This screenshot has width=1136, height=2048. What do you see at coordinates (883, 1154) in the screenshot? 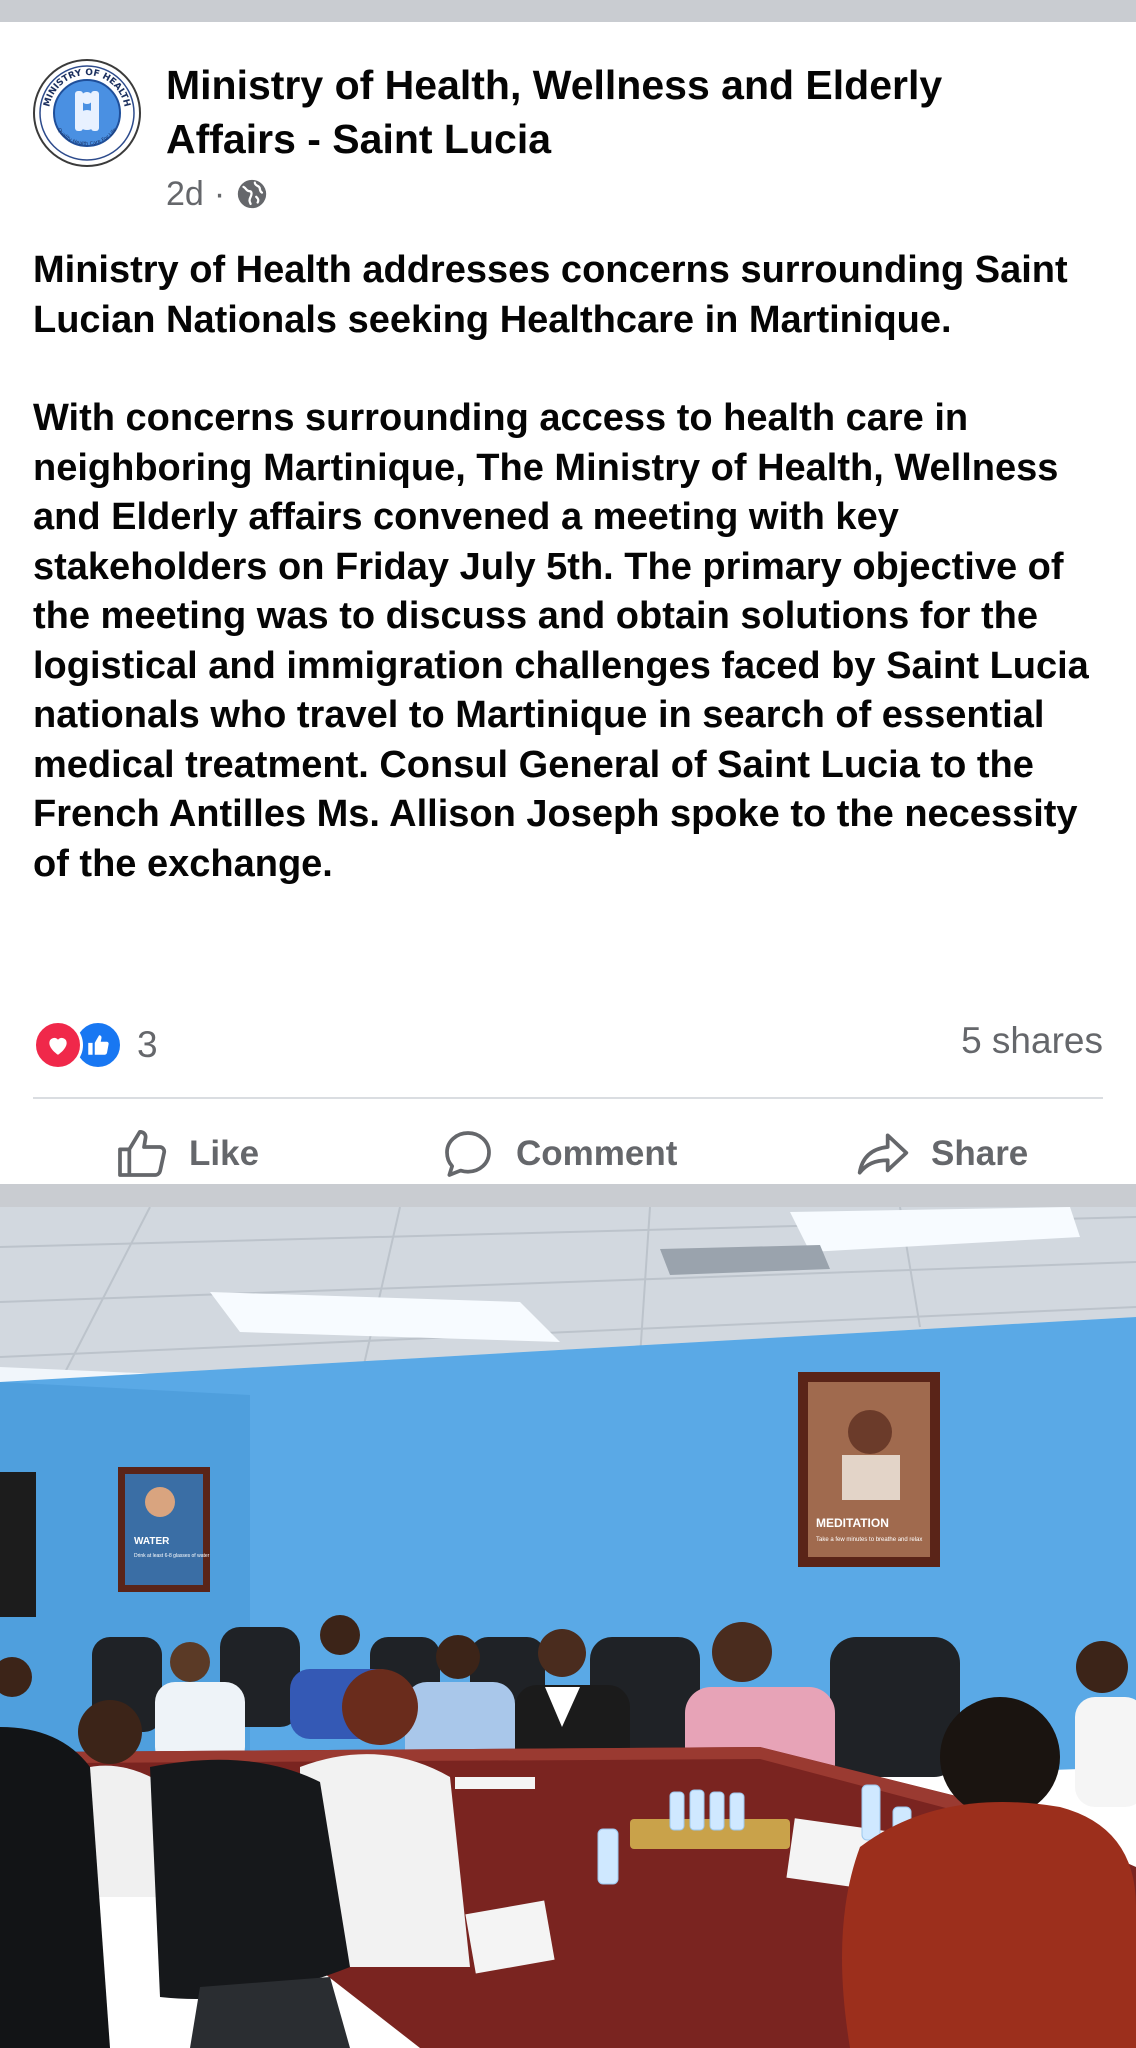
I see `share-arrow-icon` at bounding box center [883, 1154].